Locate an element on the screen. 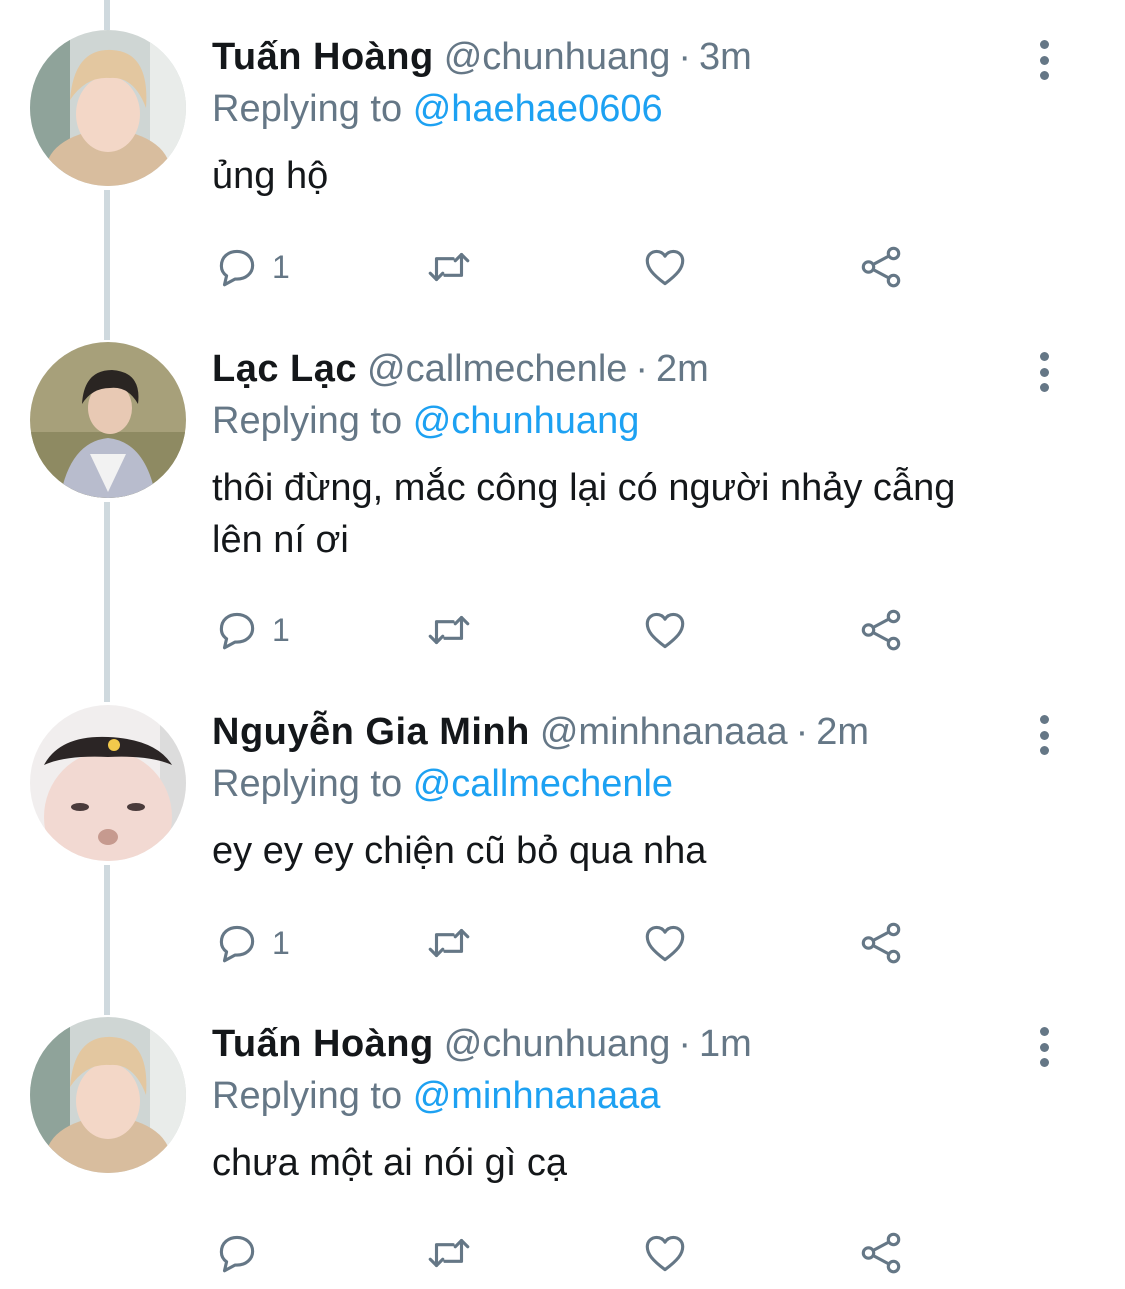 The height and width of the screenshot is (1289, 1125). replying-to: Replying to @haehae0606 is located at coordinates (437, 109).